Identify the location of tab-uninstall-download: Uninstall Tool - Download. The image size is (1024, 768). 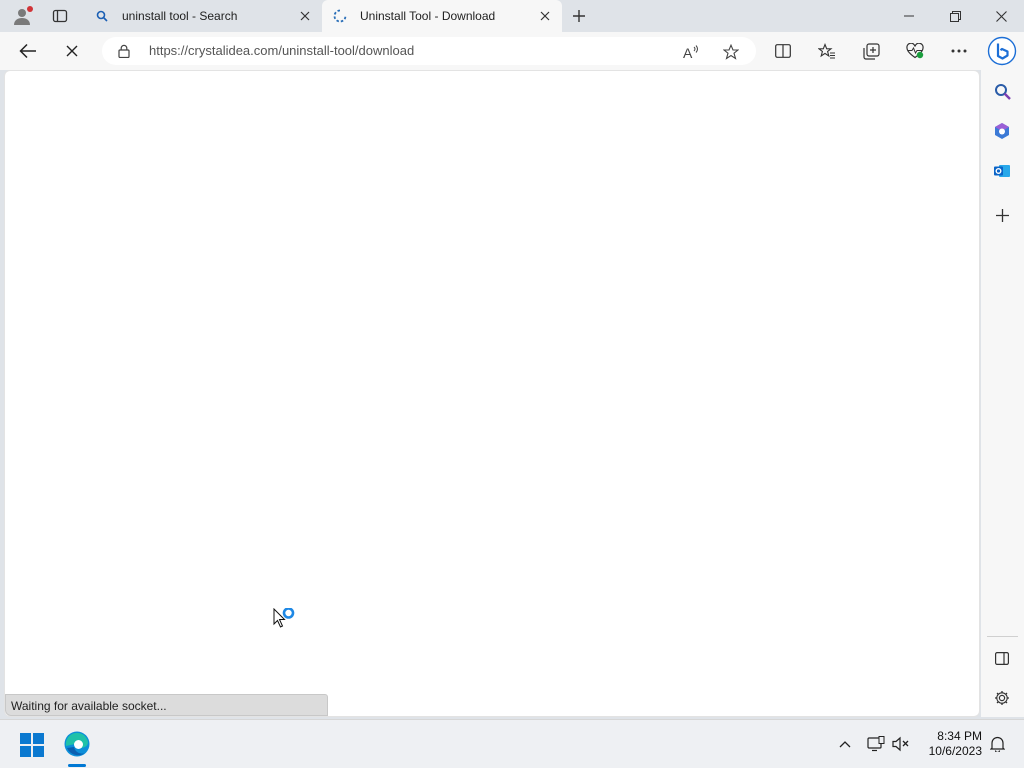
(442, 16).